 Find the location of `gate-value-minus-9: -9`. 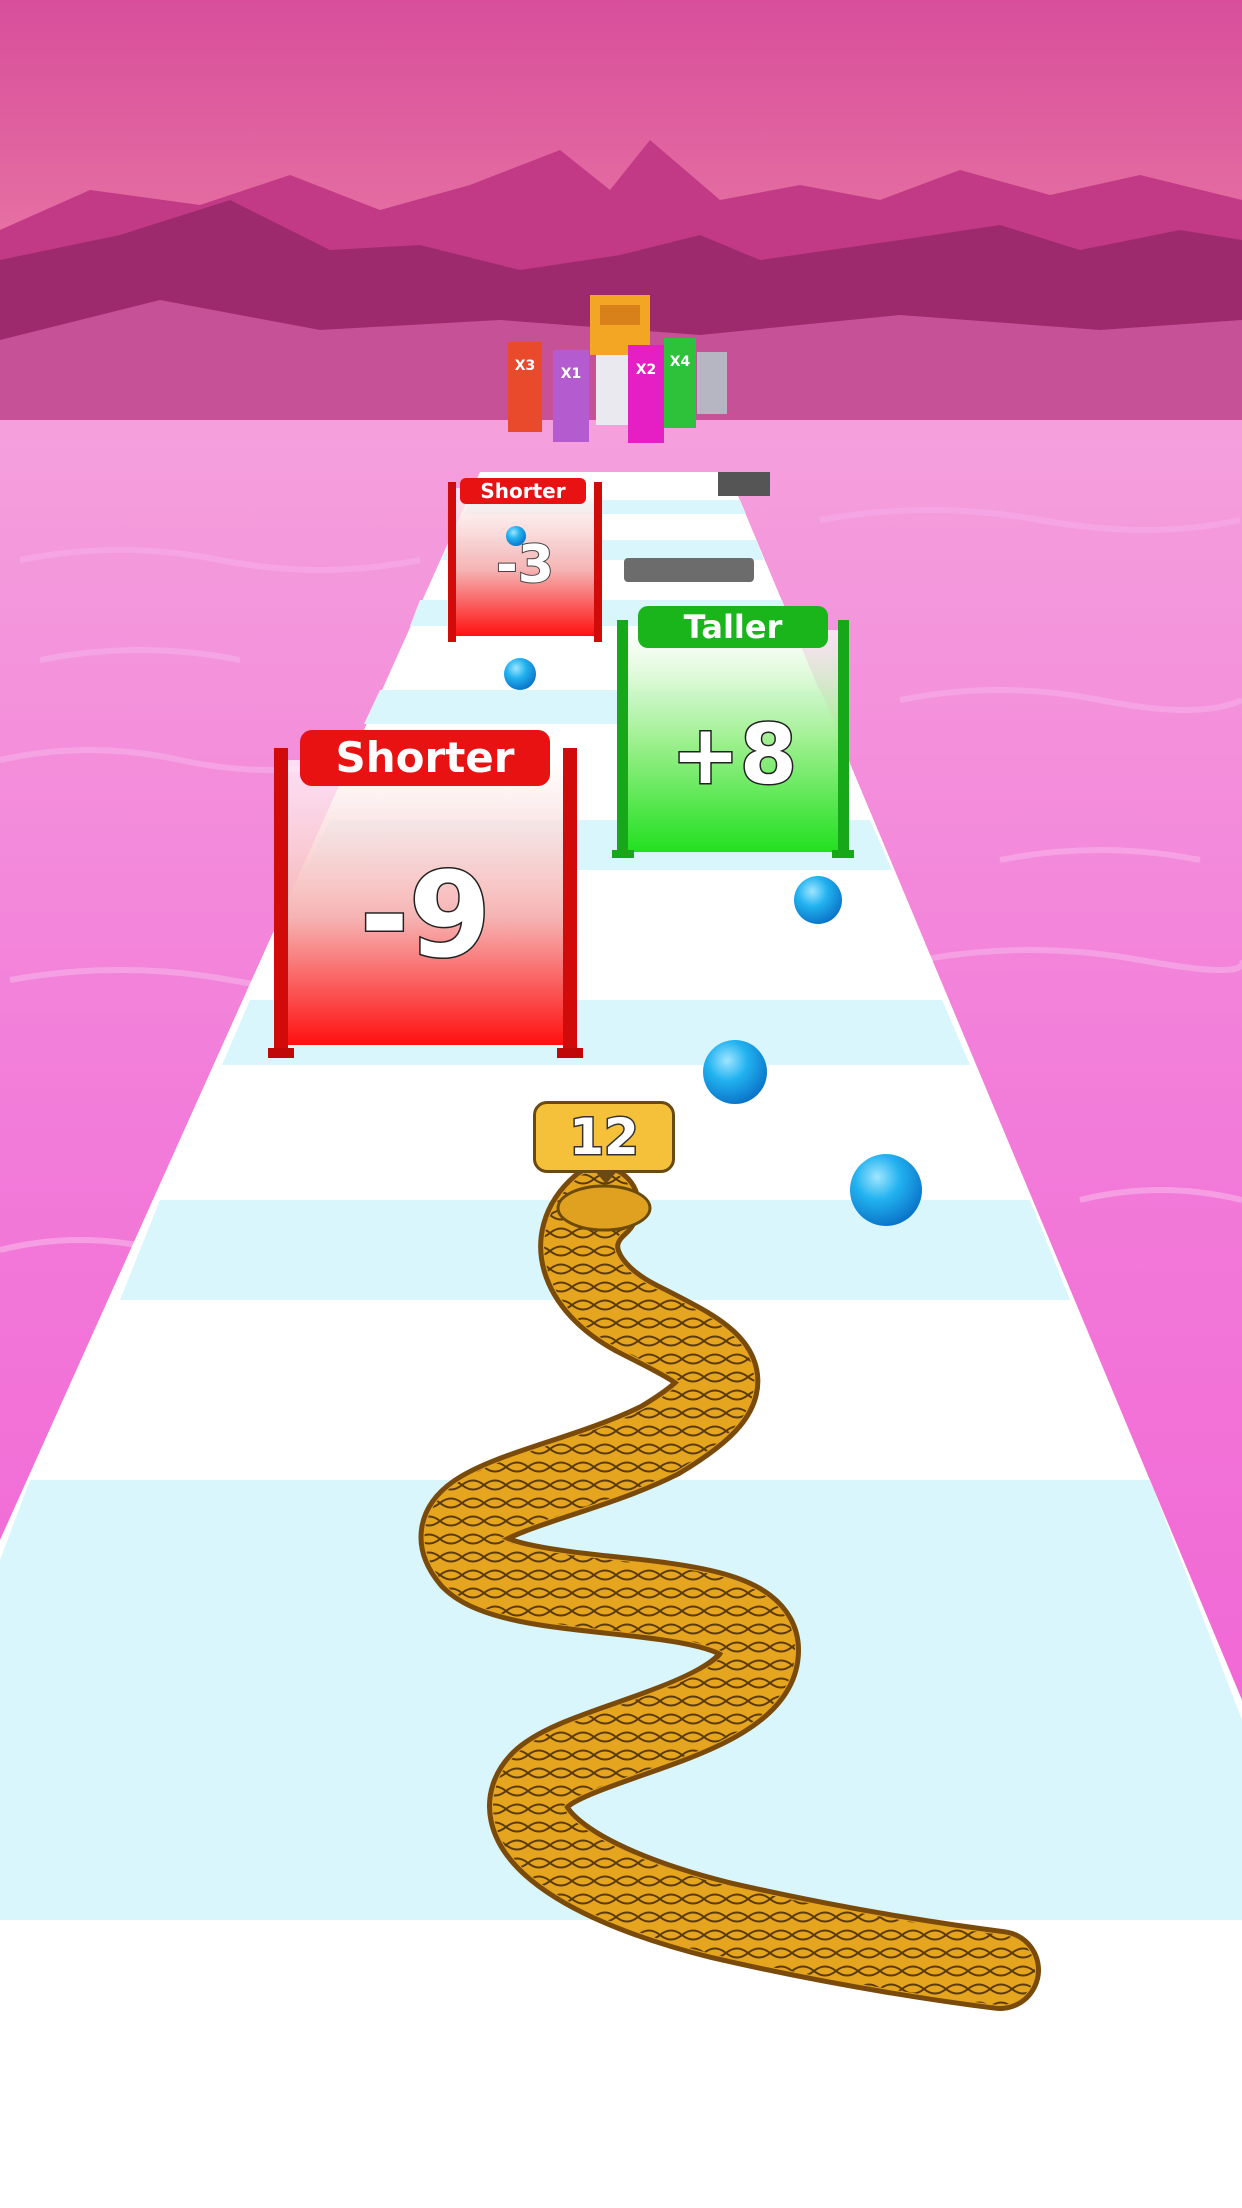

gate-value-minus-9: -9 is located at coordinates (425, 915).